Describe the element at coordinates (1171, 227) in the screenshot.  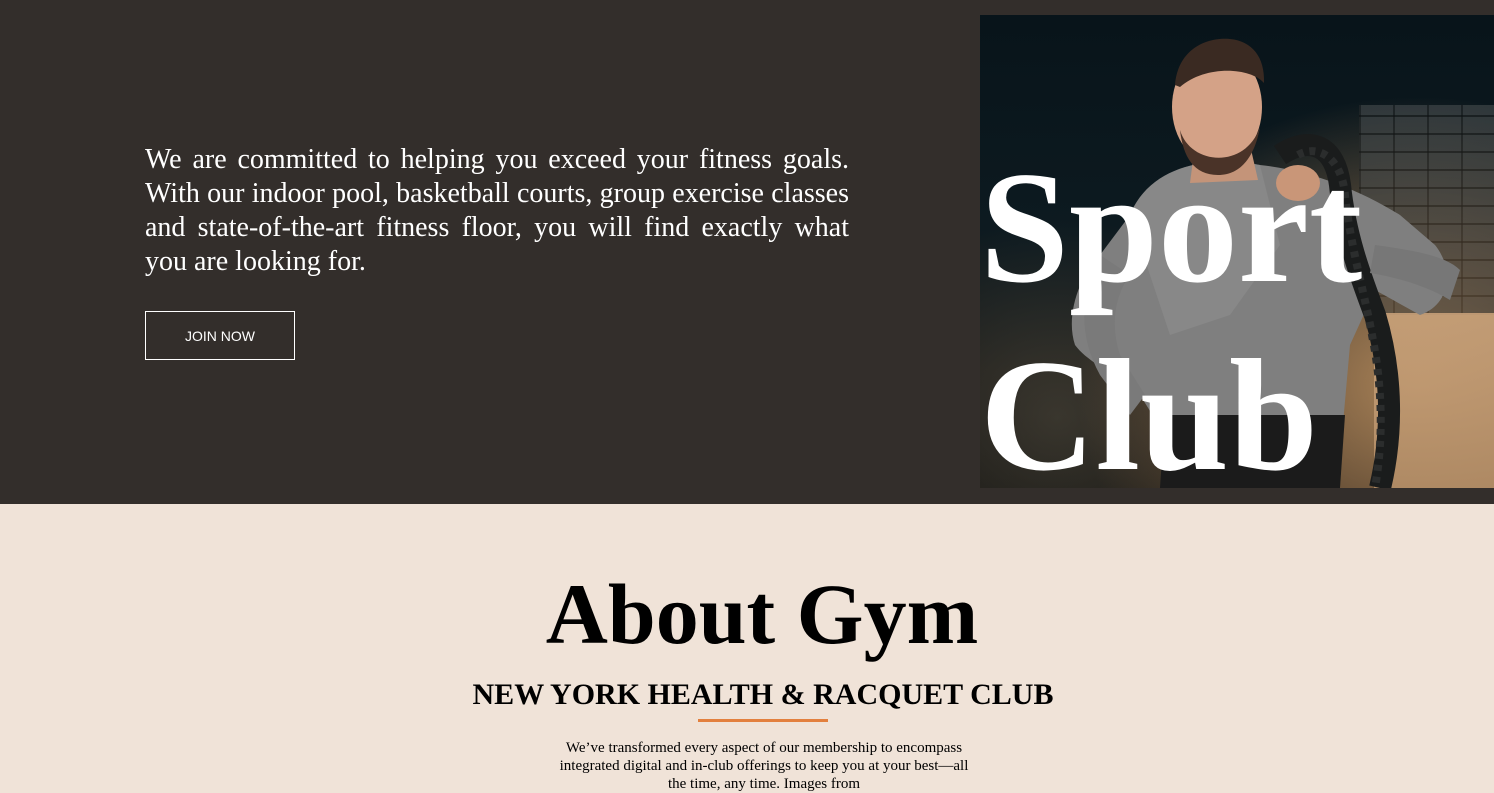
I see `sport-club-title-line1: Sport` at that location.